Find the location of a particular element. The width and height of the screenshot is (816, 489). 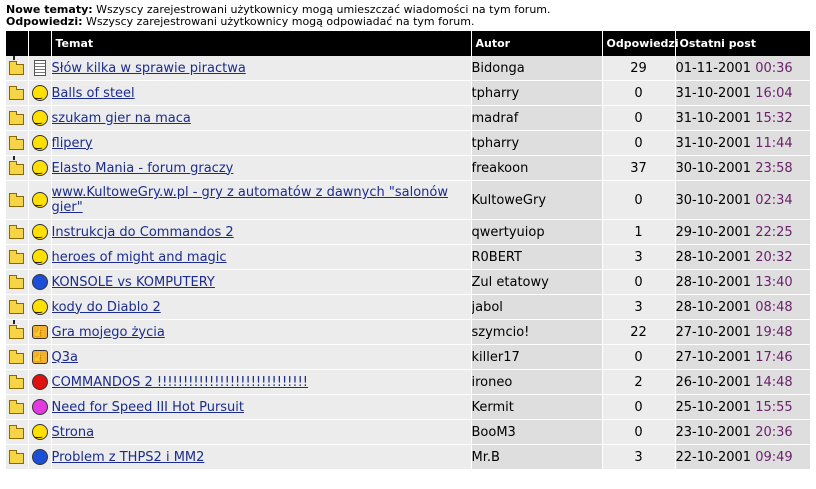

topic-link: flipery is located at coordinates (72, 143).